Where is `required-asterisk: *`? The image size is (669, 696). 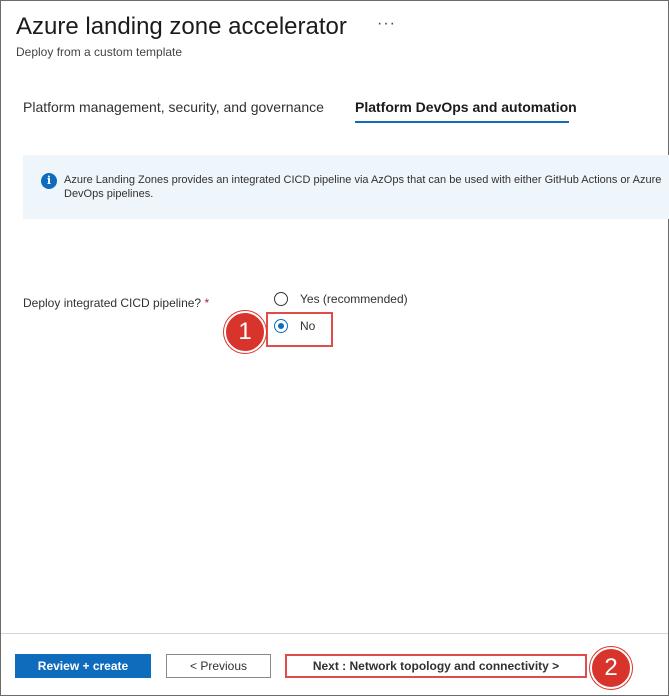 required-asterisk: * is located at coordinates (207, 303).